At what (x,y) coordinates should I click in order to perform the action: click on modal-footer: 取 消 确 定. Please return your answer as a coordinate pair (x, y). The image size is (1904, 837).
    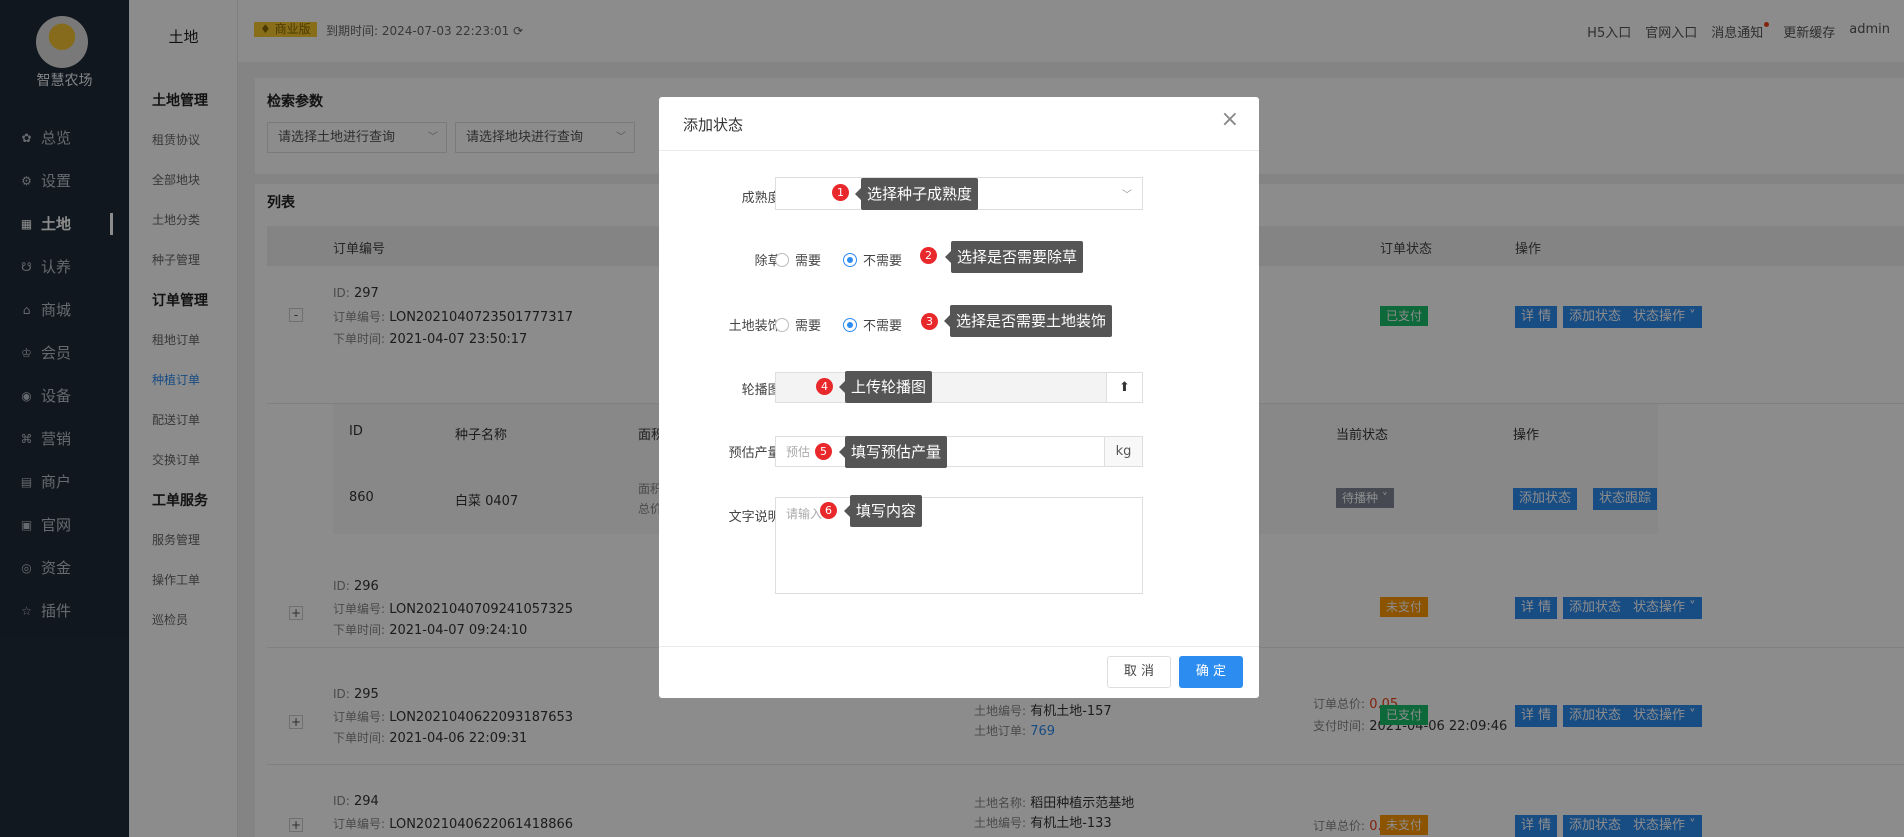
    Looking at the image, I should click on (959, 672).